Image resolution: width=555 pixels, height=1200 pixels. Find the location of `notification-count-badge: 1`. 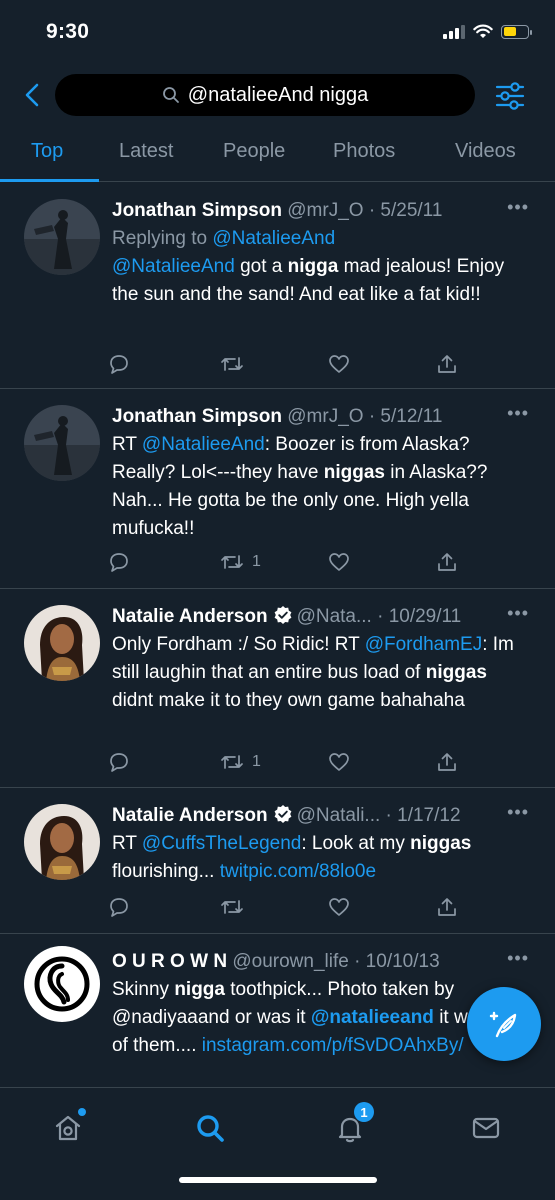

notification-count-badge: 1 is located at coordinates (364, 1112).